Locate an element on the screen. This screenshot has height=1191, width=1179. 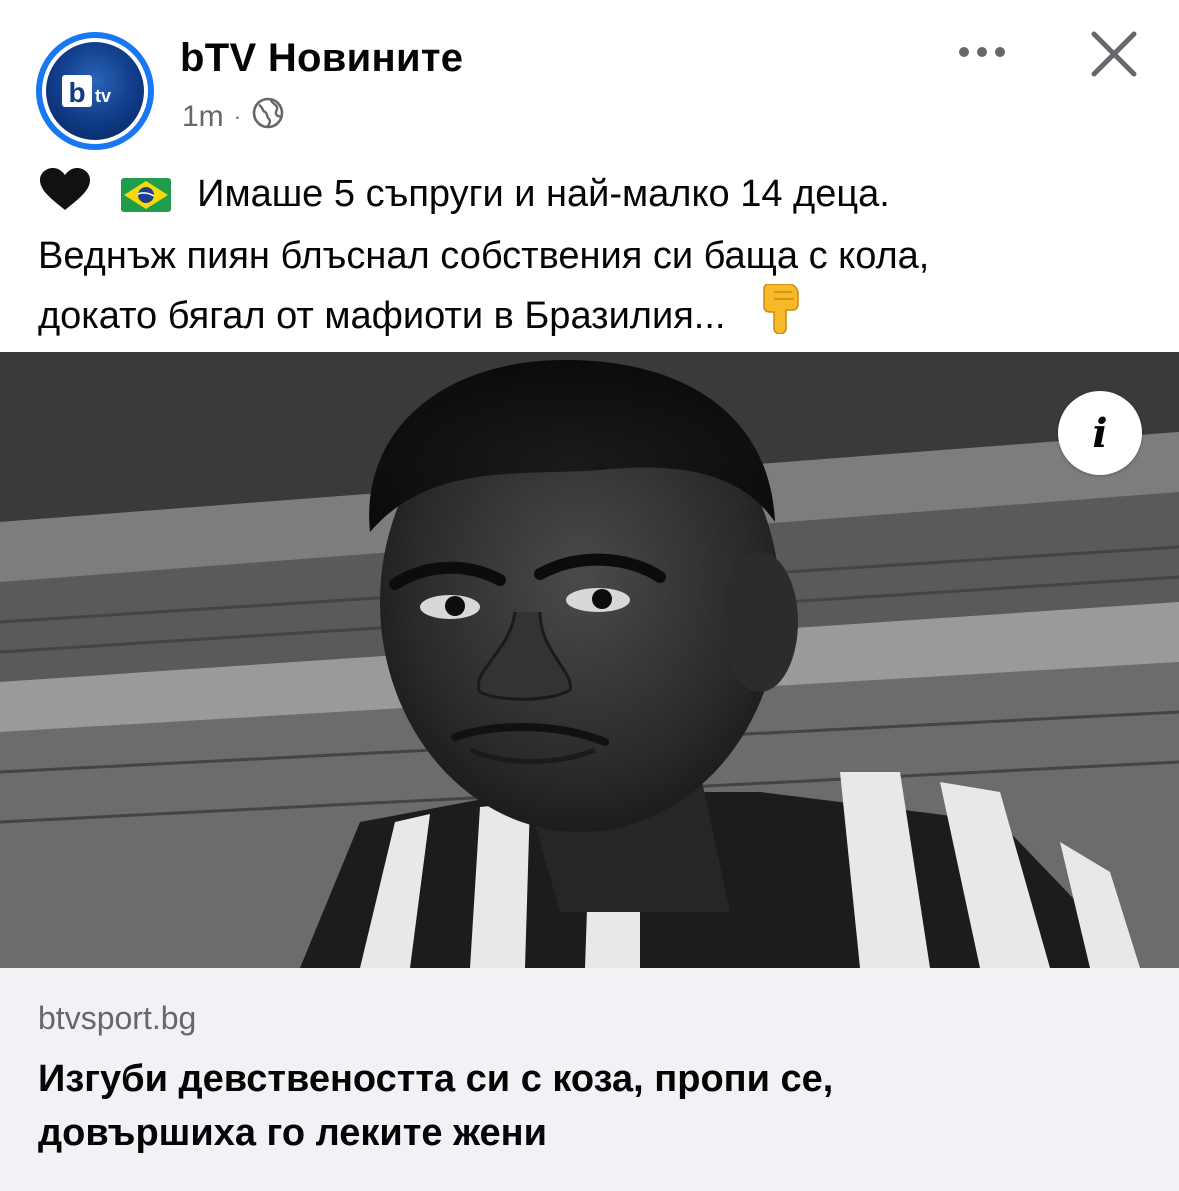
link-headline-line-2: довършиха го леките жени is located at coordinates (292, 1133).